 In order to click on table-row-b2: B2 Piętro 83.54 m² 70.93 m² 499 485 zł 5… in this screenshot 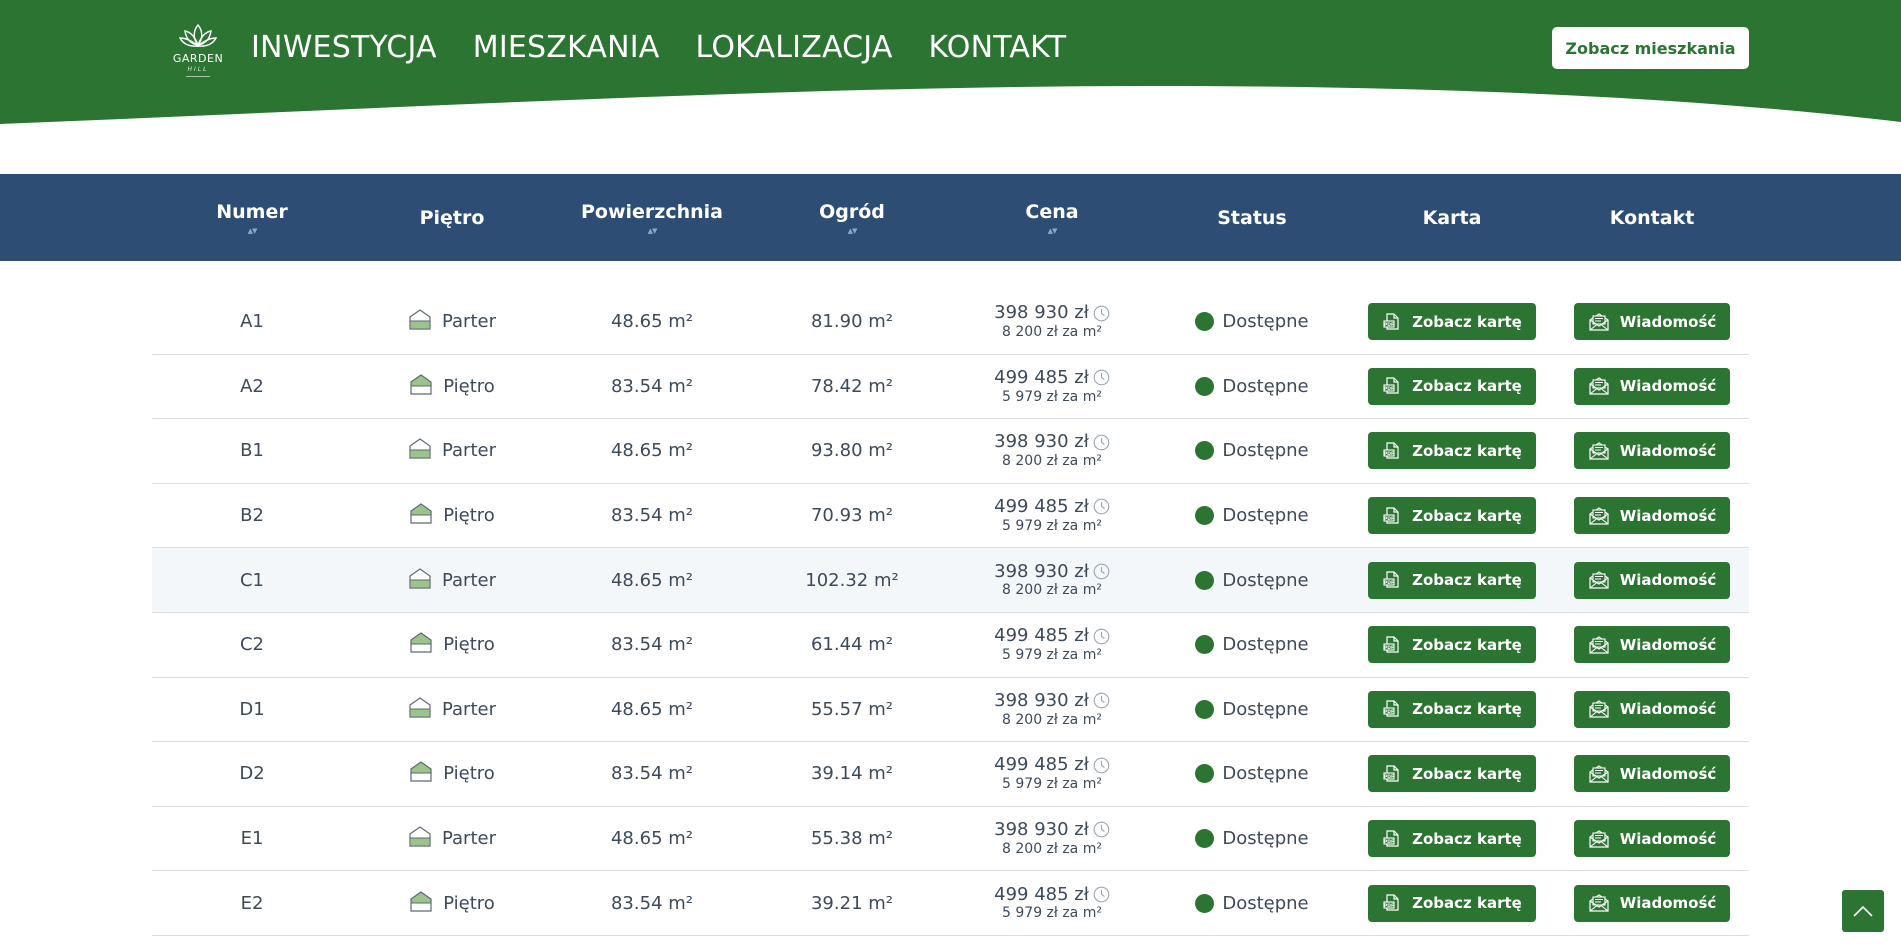, I will do `click(950, 516)`.